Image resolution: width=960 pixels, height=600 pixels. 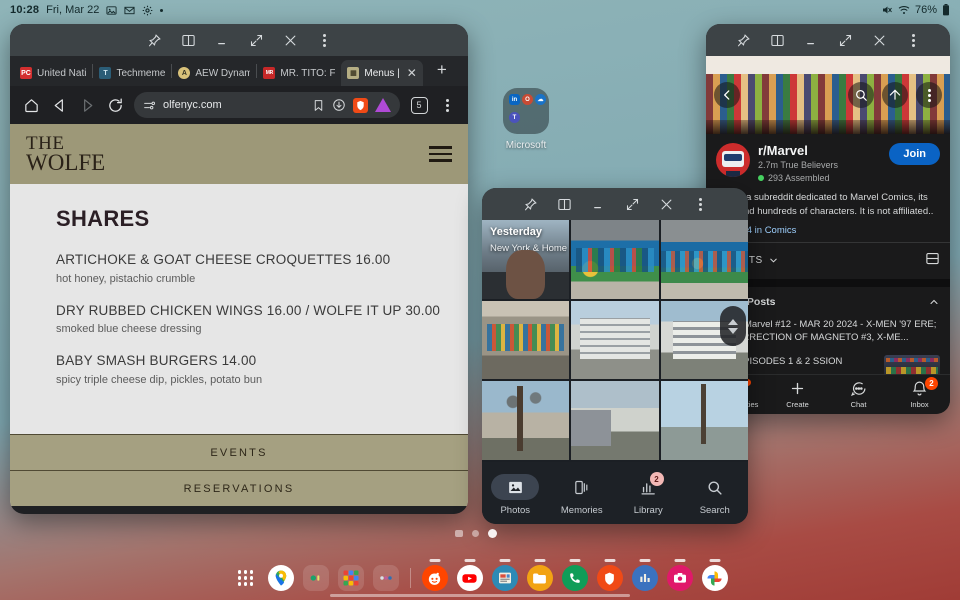 I want to click on browser-tab-4-active: ▦ Menus | ✕, so click(x=382, y=73).